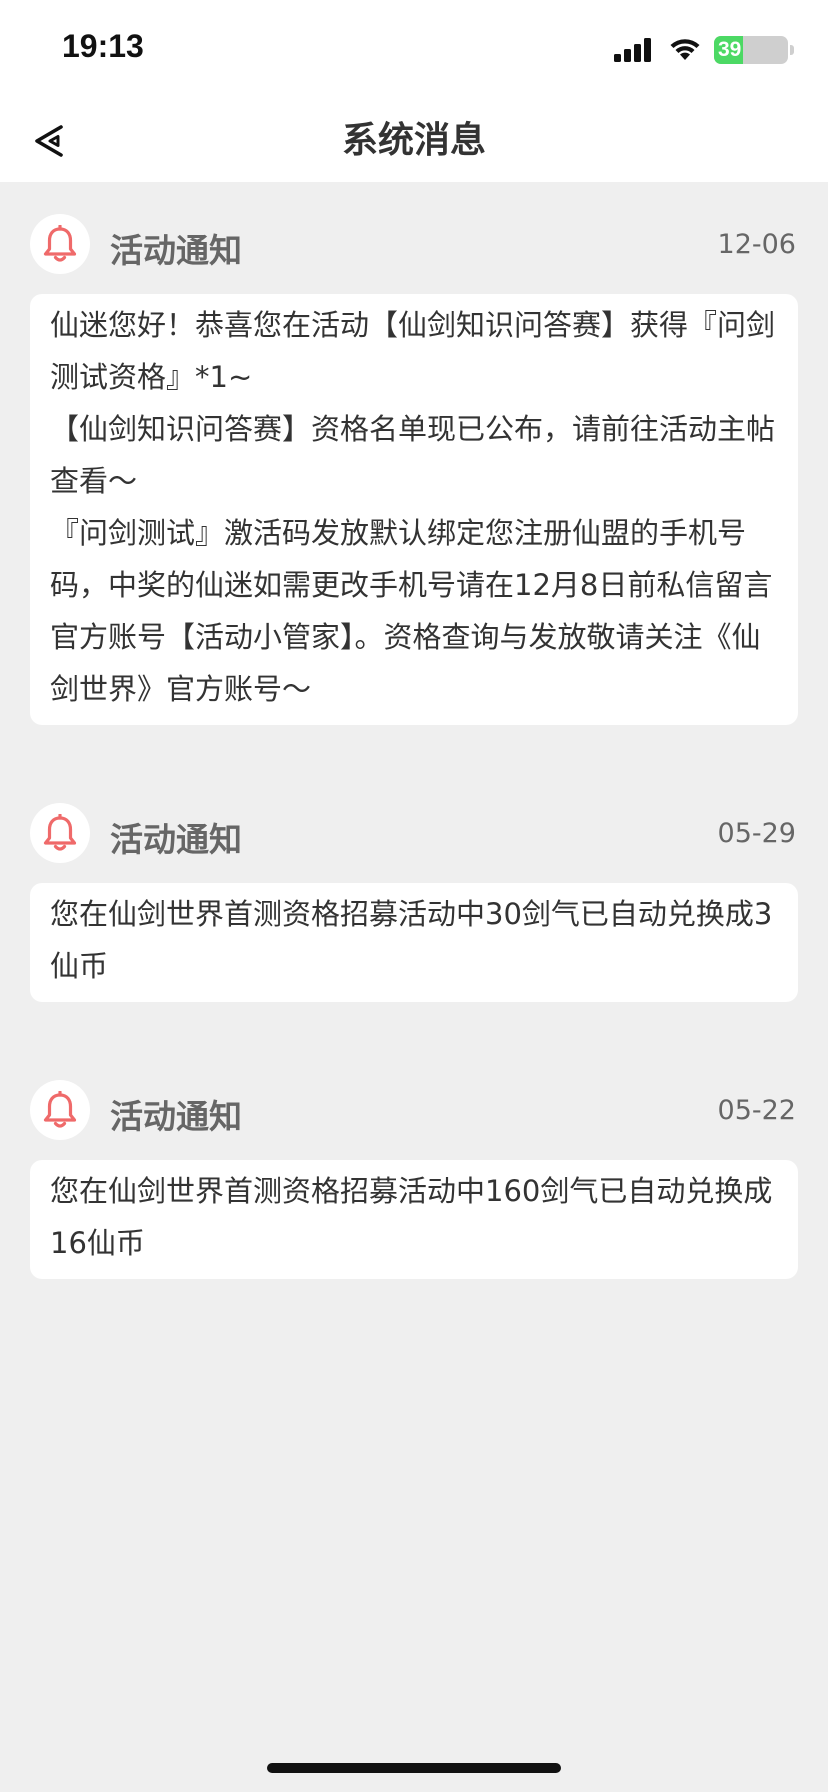 The height and width of the screenshot is (1792, 828). What do you see at coordinates (685, 49) in the screenshot?
I see `wifi-icon` at bounding box center [685, 49].